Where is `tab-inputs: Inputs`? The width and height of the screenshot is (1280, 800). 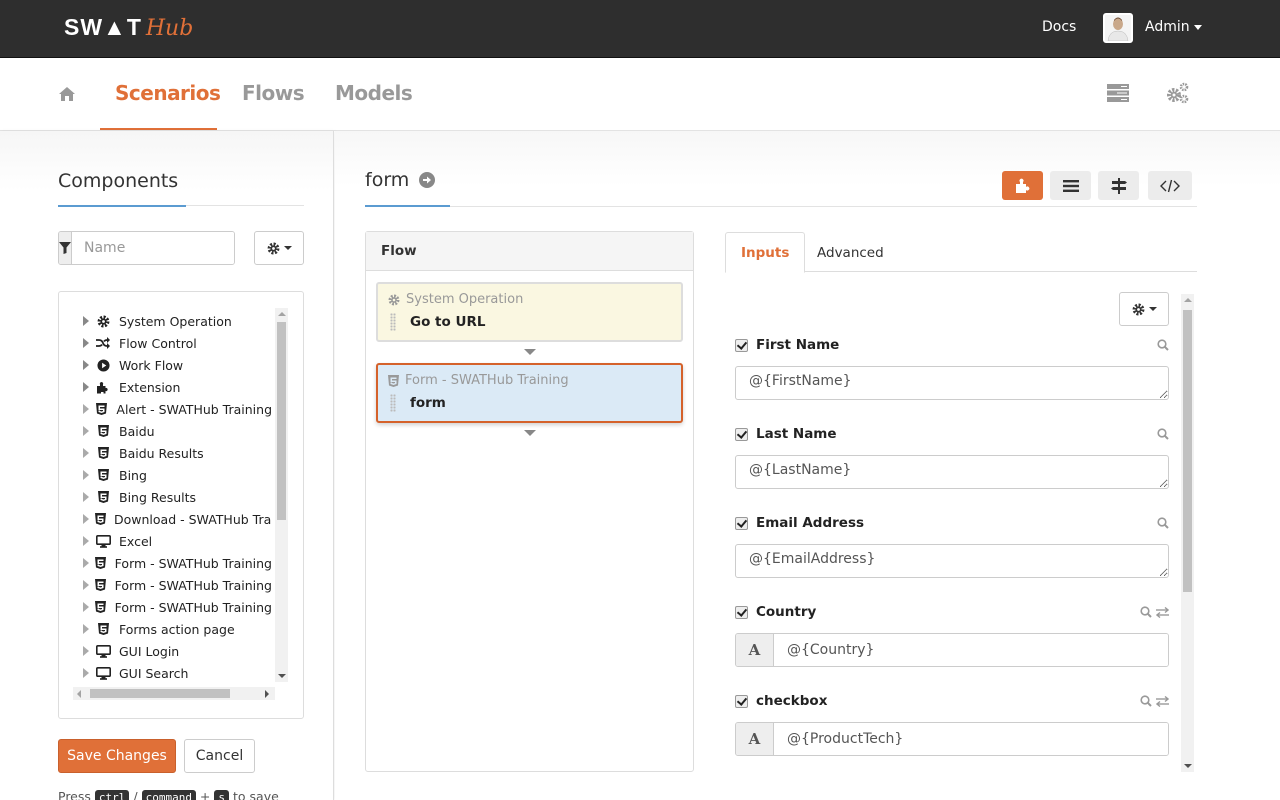 tab-inputs: Inputs is located at coordinates (765, 252).